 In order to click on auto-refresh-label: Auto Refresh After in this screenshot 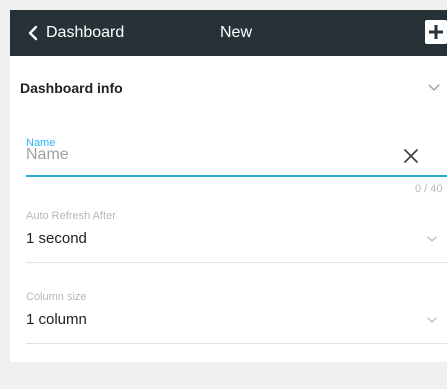, I will do `click(71, 216)`.